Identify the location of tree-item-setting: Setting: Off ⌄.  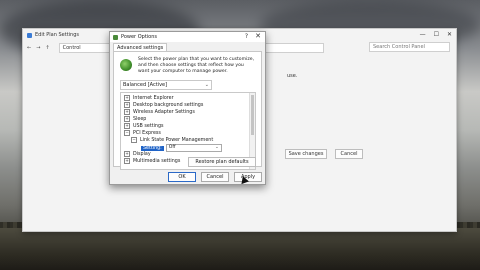
(181, 148).